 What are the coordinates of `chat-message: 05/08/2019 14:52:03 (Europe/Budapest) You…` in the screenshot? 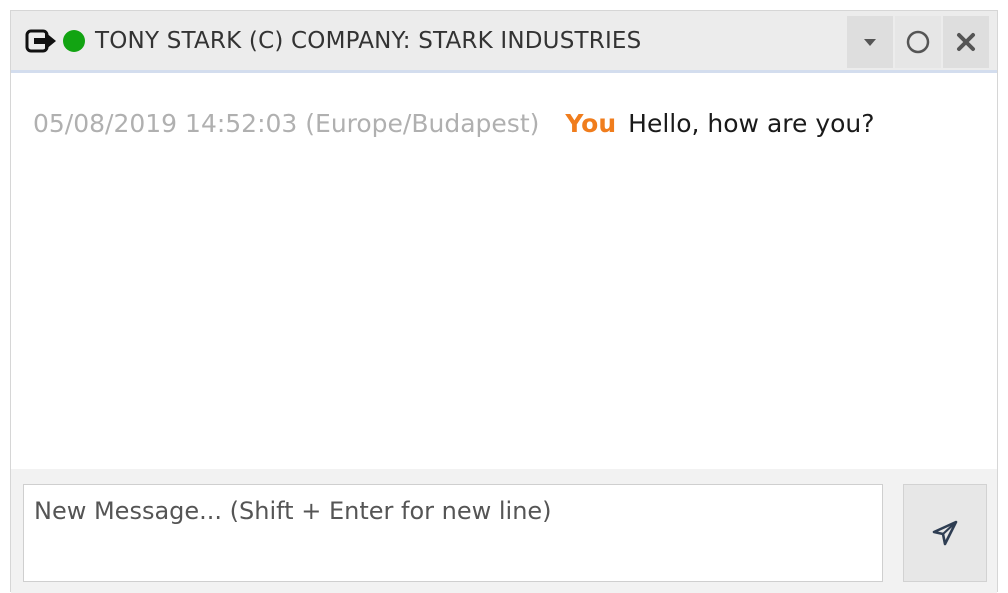 It's located at (454, 123).